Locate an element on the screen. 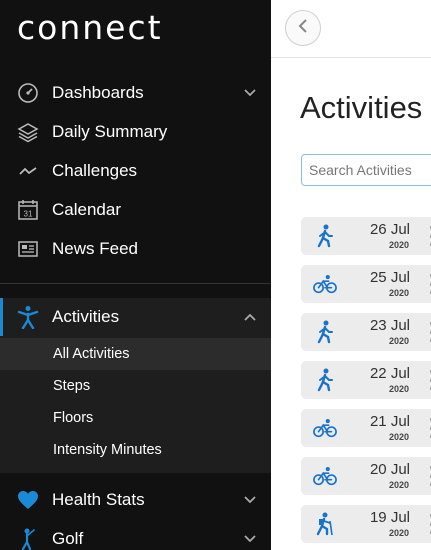  calendar-icon: 31 is located at coordinates (28, 210).